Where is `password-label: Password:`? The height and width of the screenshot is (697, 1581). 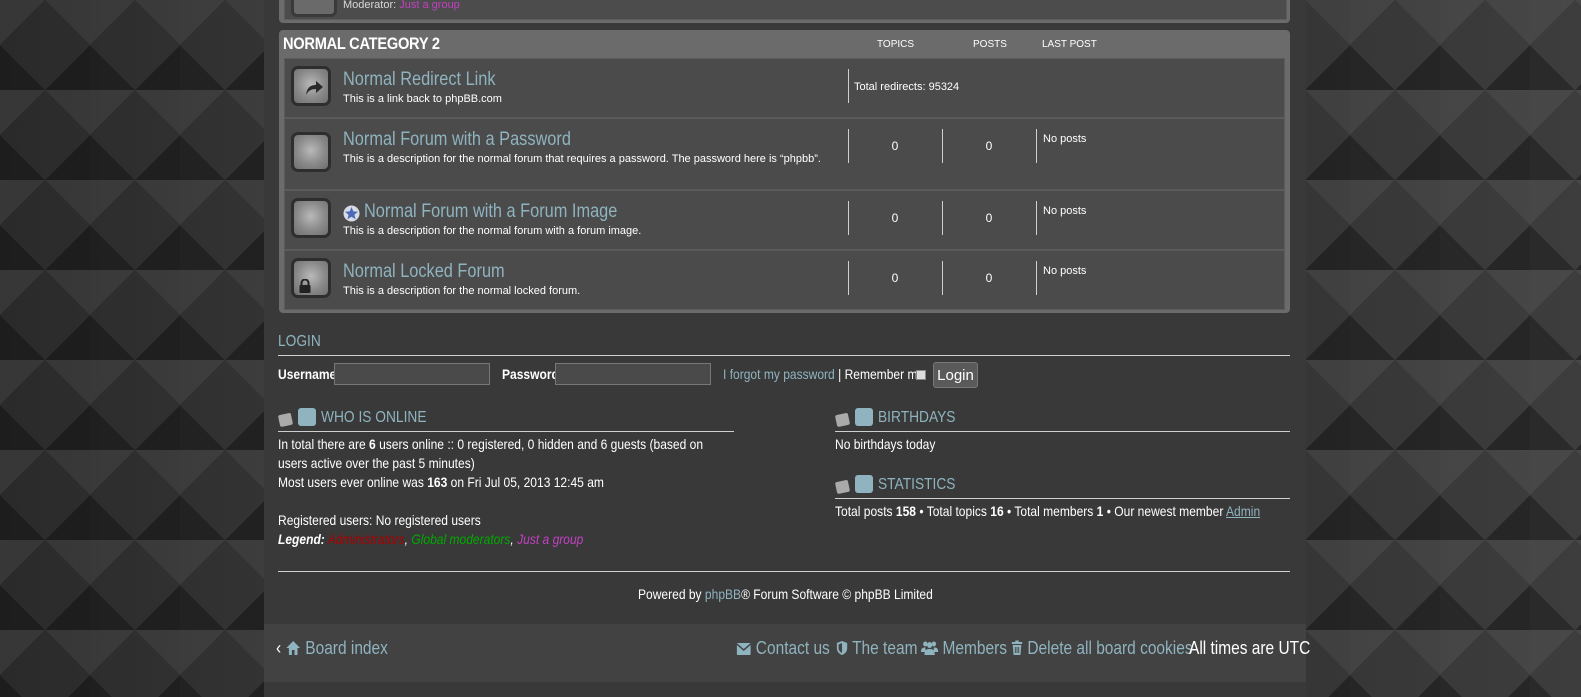 password-label: Password: is located at coordinates (532, 374).